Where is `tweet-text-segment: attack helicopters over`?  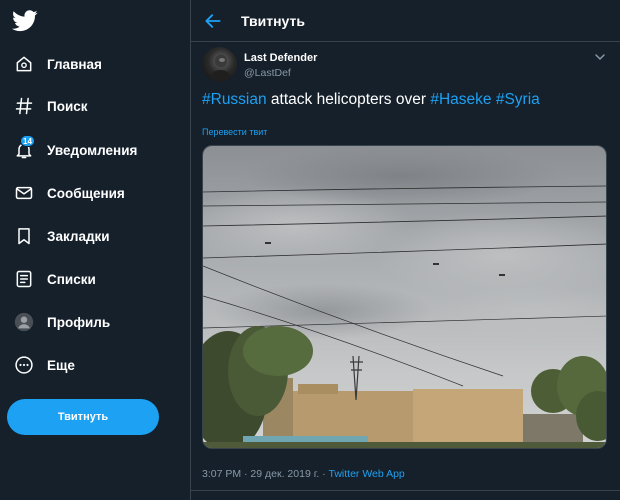 tweet-text-segment: attack helicopters over is located at coordinates (348, 99).